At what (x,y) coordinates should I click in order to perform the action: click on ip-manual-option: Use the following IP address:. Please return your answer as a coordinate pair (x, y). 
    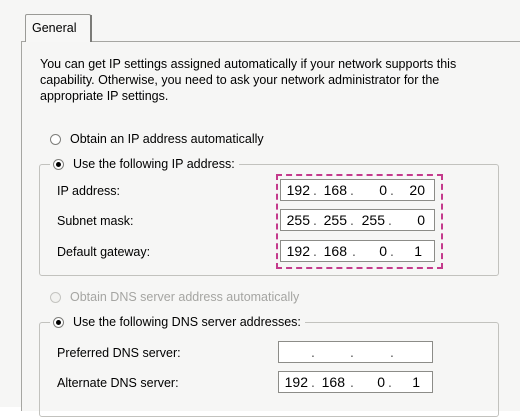
    Looking at the image, I should click on (144, 164).